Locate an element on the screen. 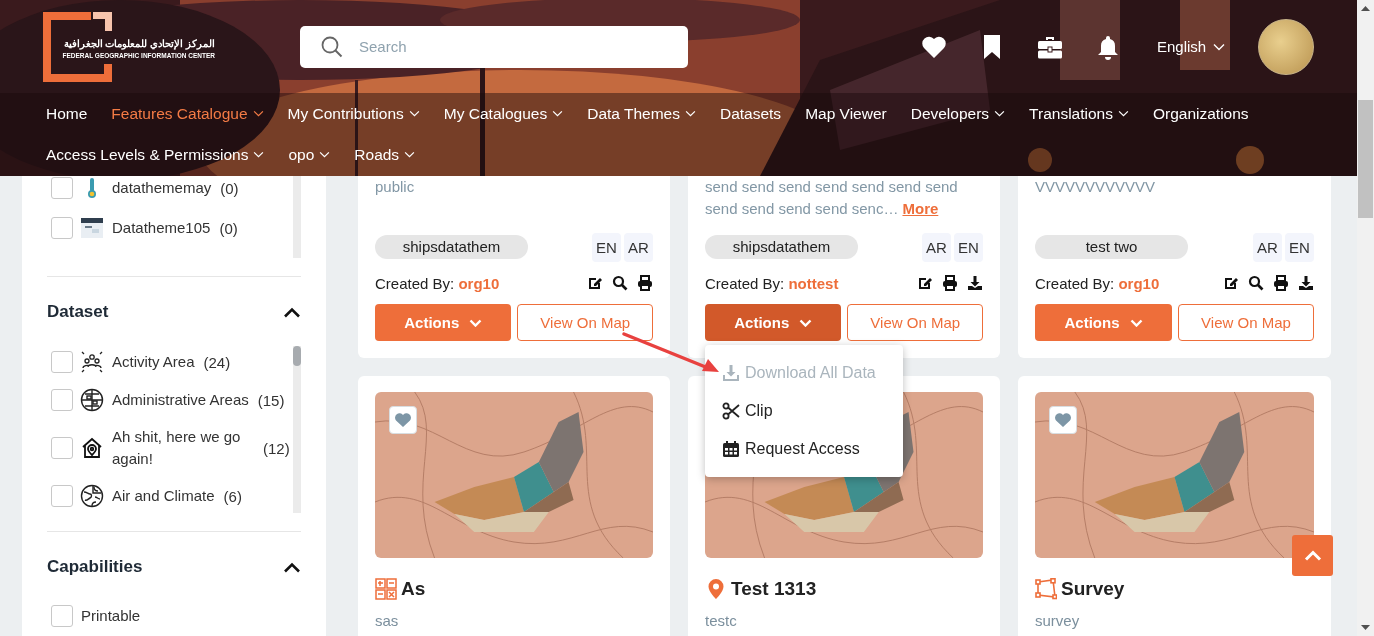 This screenshot has width=1374, height=636. logo-arabic-text: المركز الإتحادي للمعلومات الجغرافية is located at coordinates (139, 43).